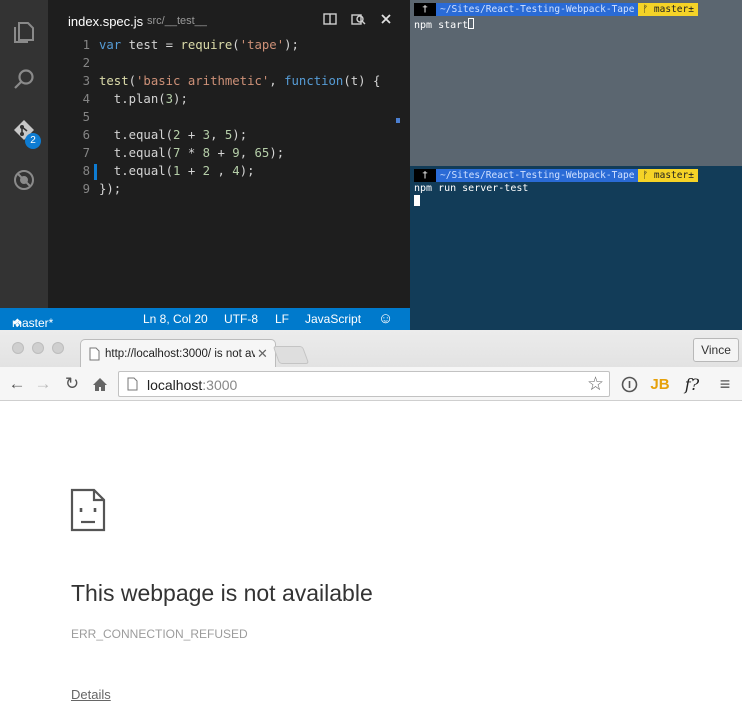  Describe the element at coordinates (24, 80) in the screenshot. I see `search-icon` at that location.